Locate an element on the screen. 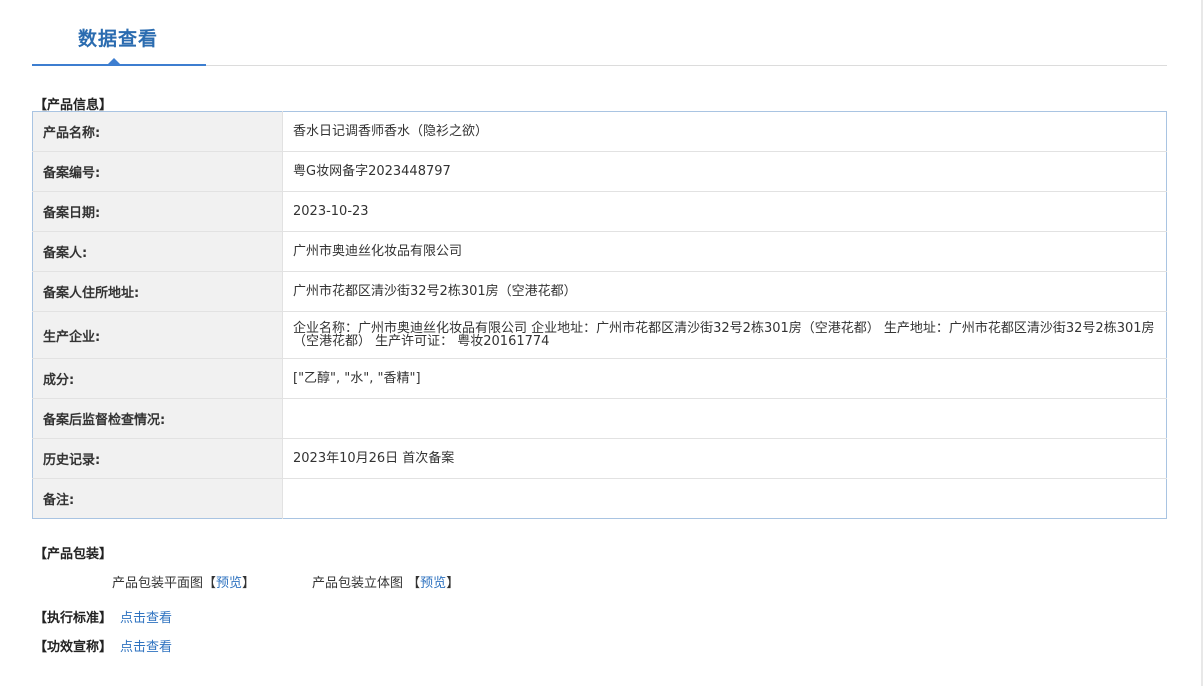  standard-row: 【执行标准】 点击查看 is located at coordinates (103, 616).